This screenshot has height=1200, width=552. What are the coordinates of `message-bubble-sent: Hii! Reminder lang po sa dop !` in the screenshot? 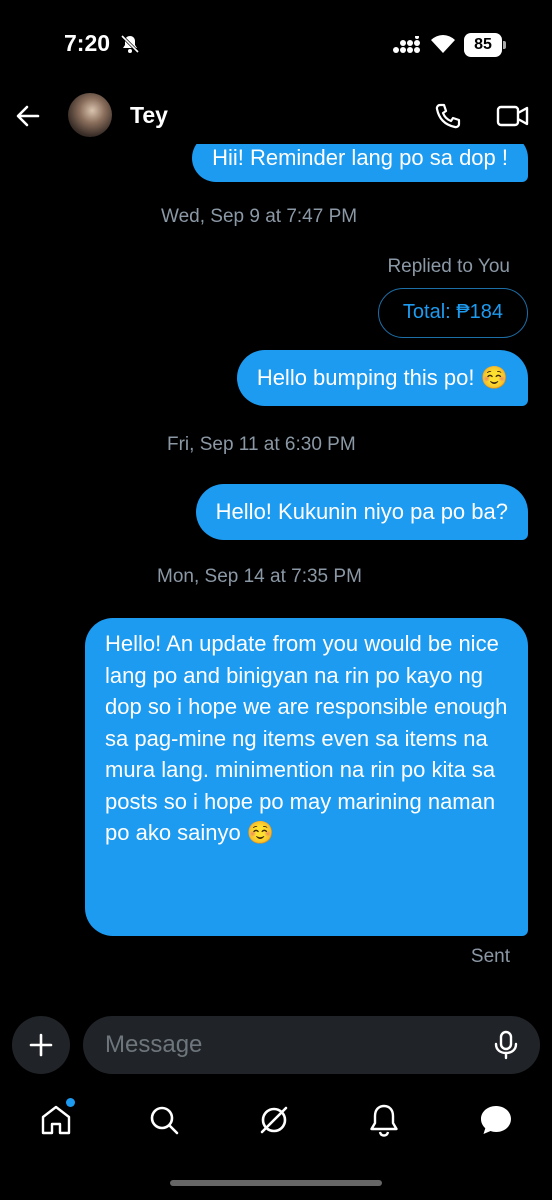 It's located at (360, 163).